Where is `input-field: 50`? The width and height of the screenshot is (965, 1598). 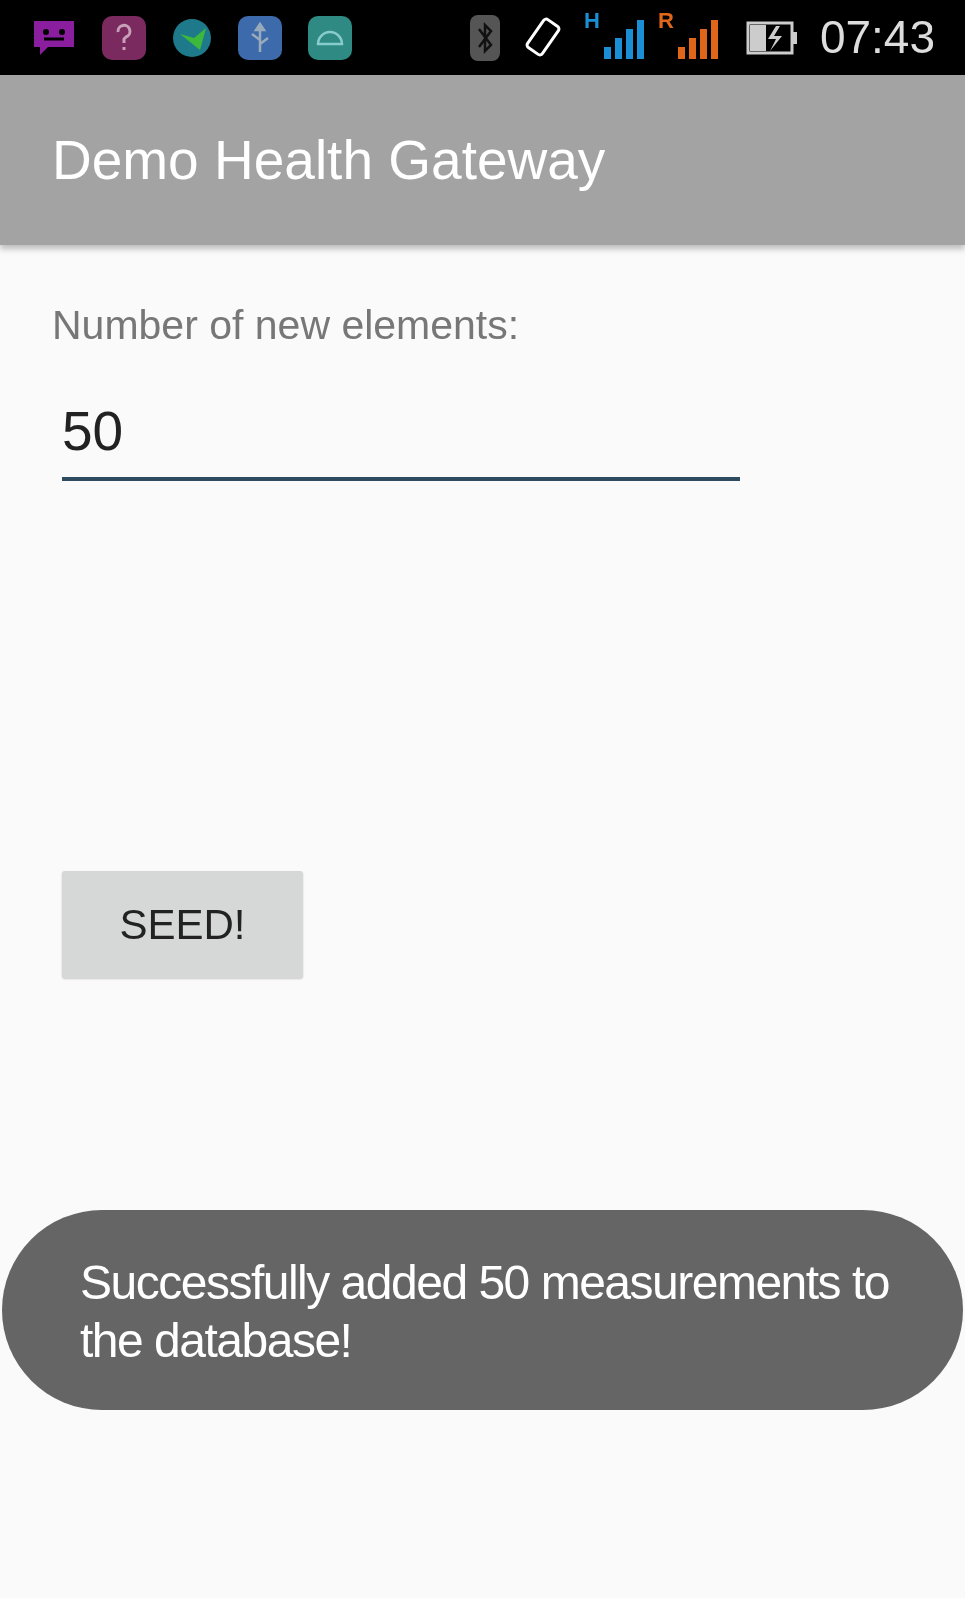
input-field: 50 is located at coordinates (401, 432).